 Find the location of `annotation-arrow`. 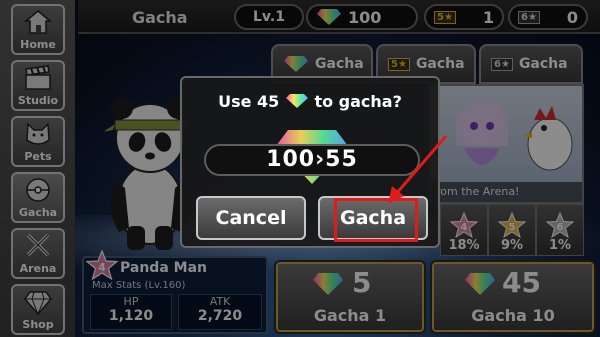

annotation-arrow is located at coordinates (418, 169).